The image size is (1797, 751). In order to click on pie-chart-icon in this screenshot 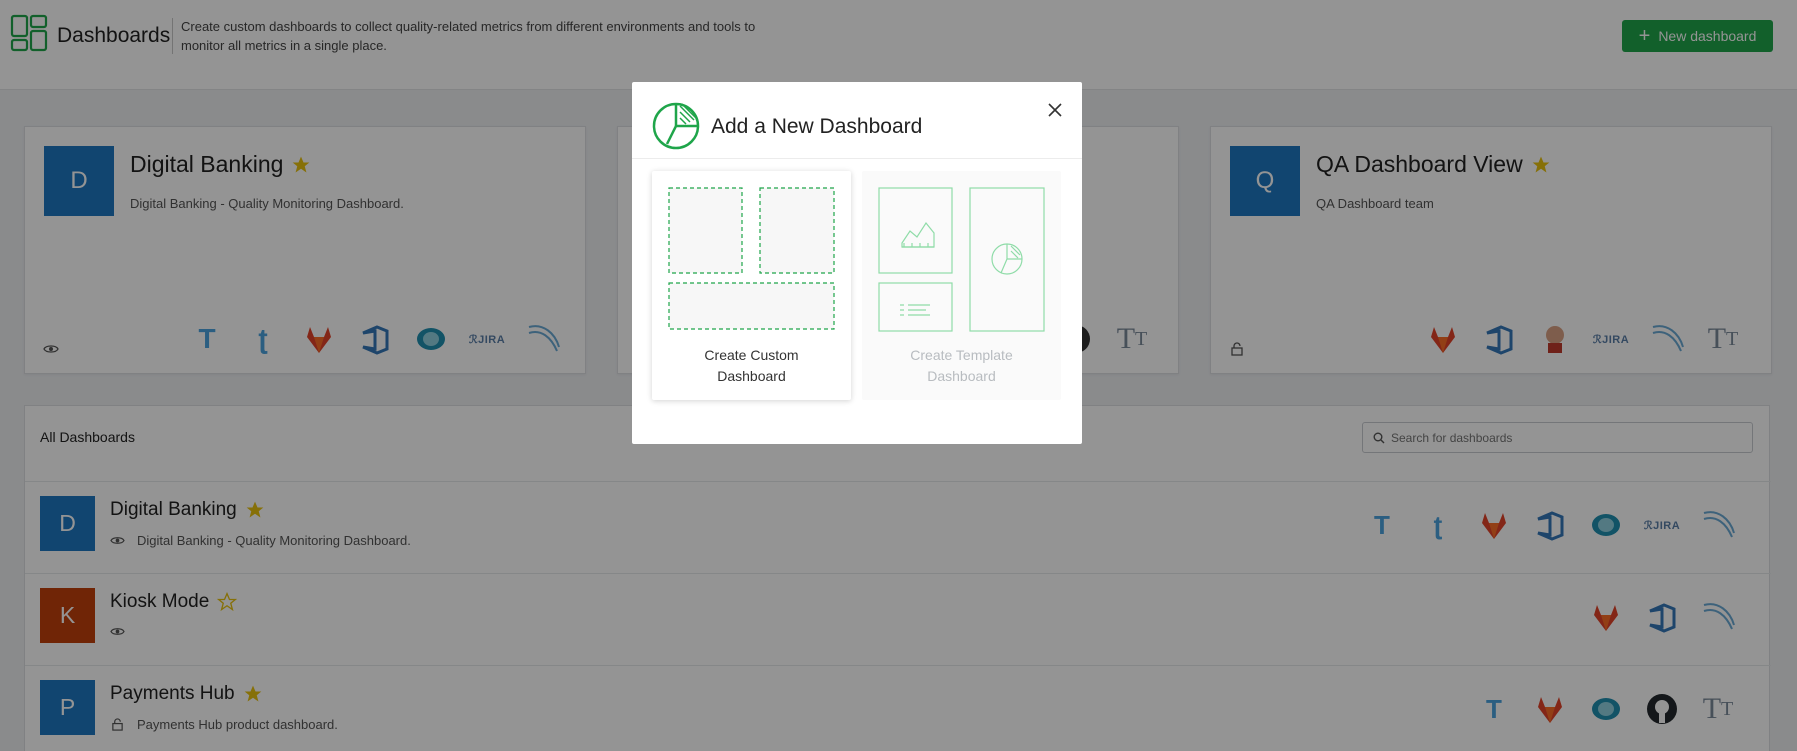, I will do `click(676, 126)`.